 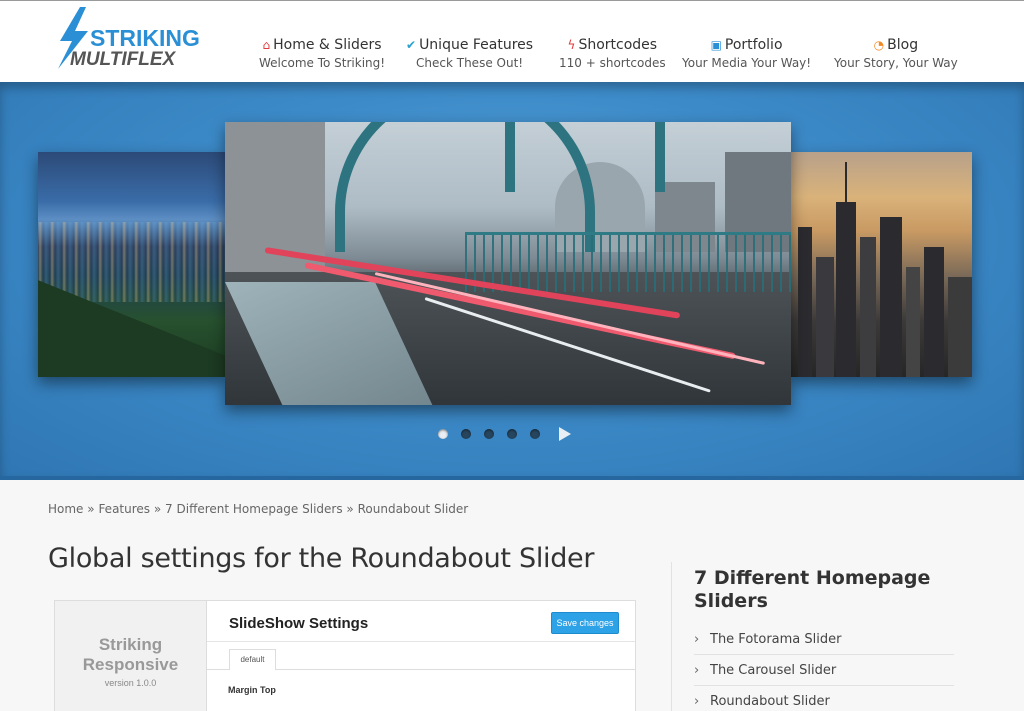 What do you see at coordinates (130, 664) in the screenshot?
I see `settings-brand-line2: Responsive` at bounding box center [130, 664].